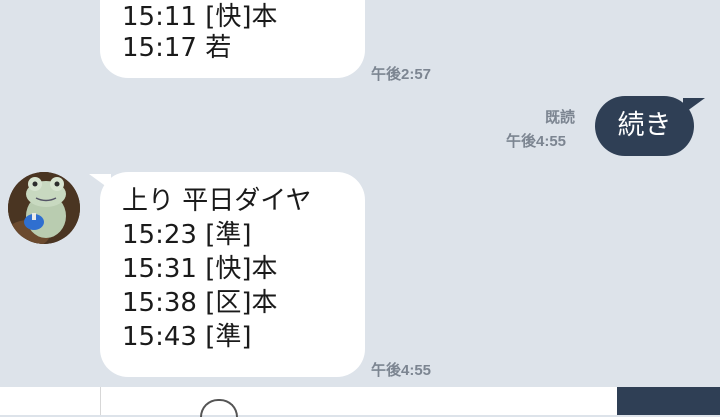 The height and width of the screenshot is (417, 720). Describe the element at coordinates (187, 337) in the screenshot. I see `message-line: 15:43 [準]` at that location.